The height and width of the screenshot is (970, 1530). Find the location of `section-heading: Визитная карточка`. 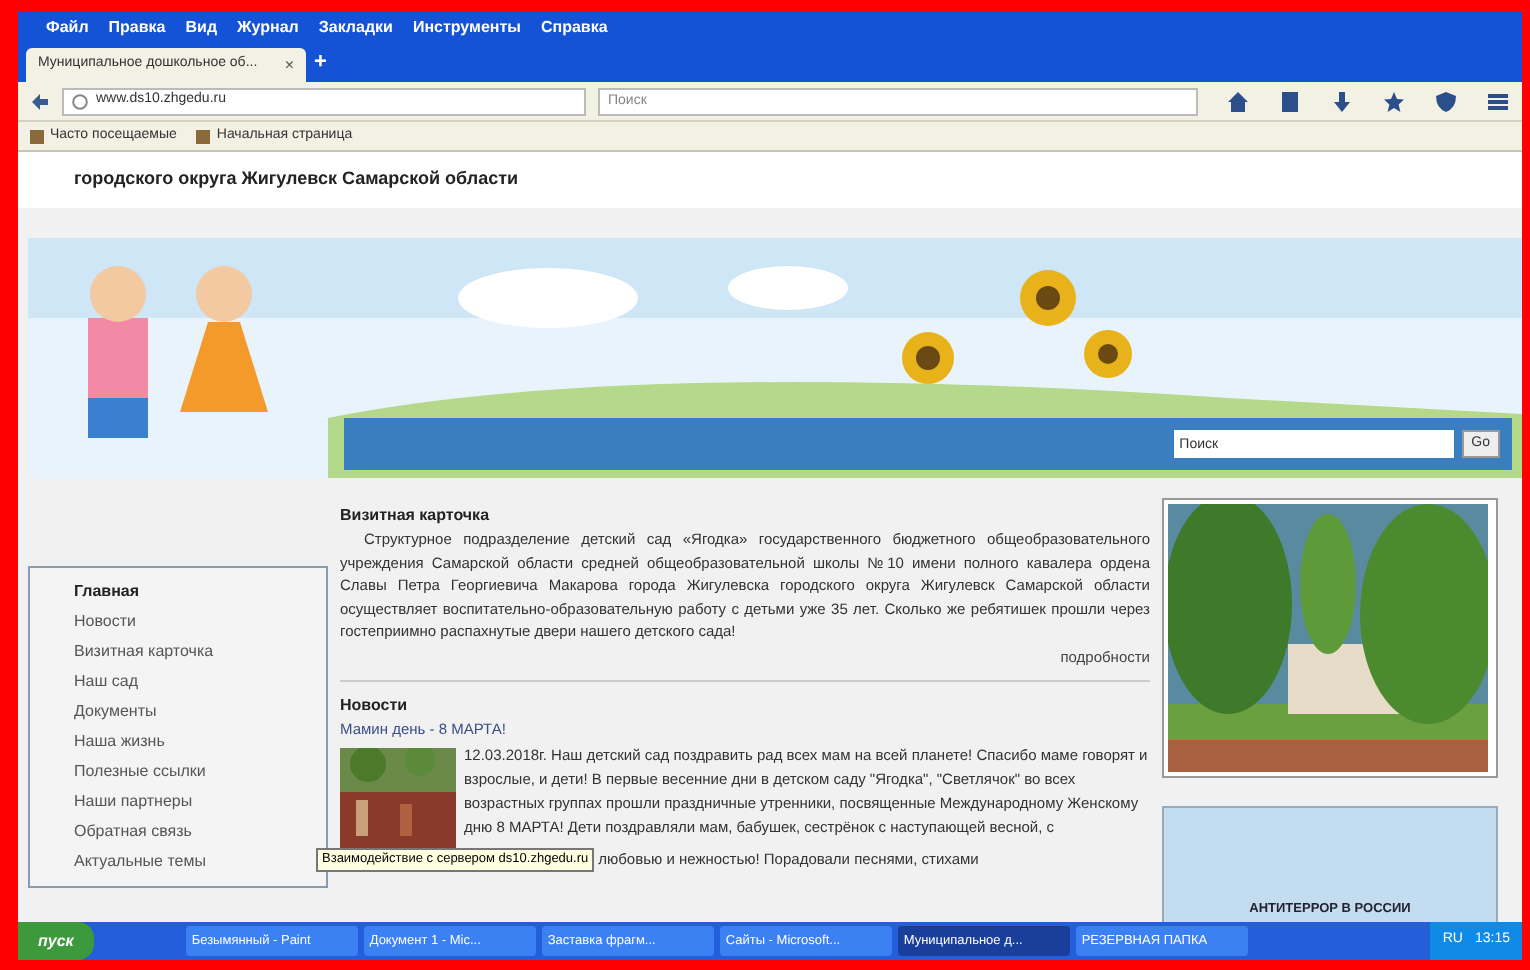

section-heading: Визитная карточка is located at coordinates (416, 516).